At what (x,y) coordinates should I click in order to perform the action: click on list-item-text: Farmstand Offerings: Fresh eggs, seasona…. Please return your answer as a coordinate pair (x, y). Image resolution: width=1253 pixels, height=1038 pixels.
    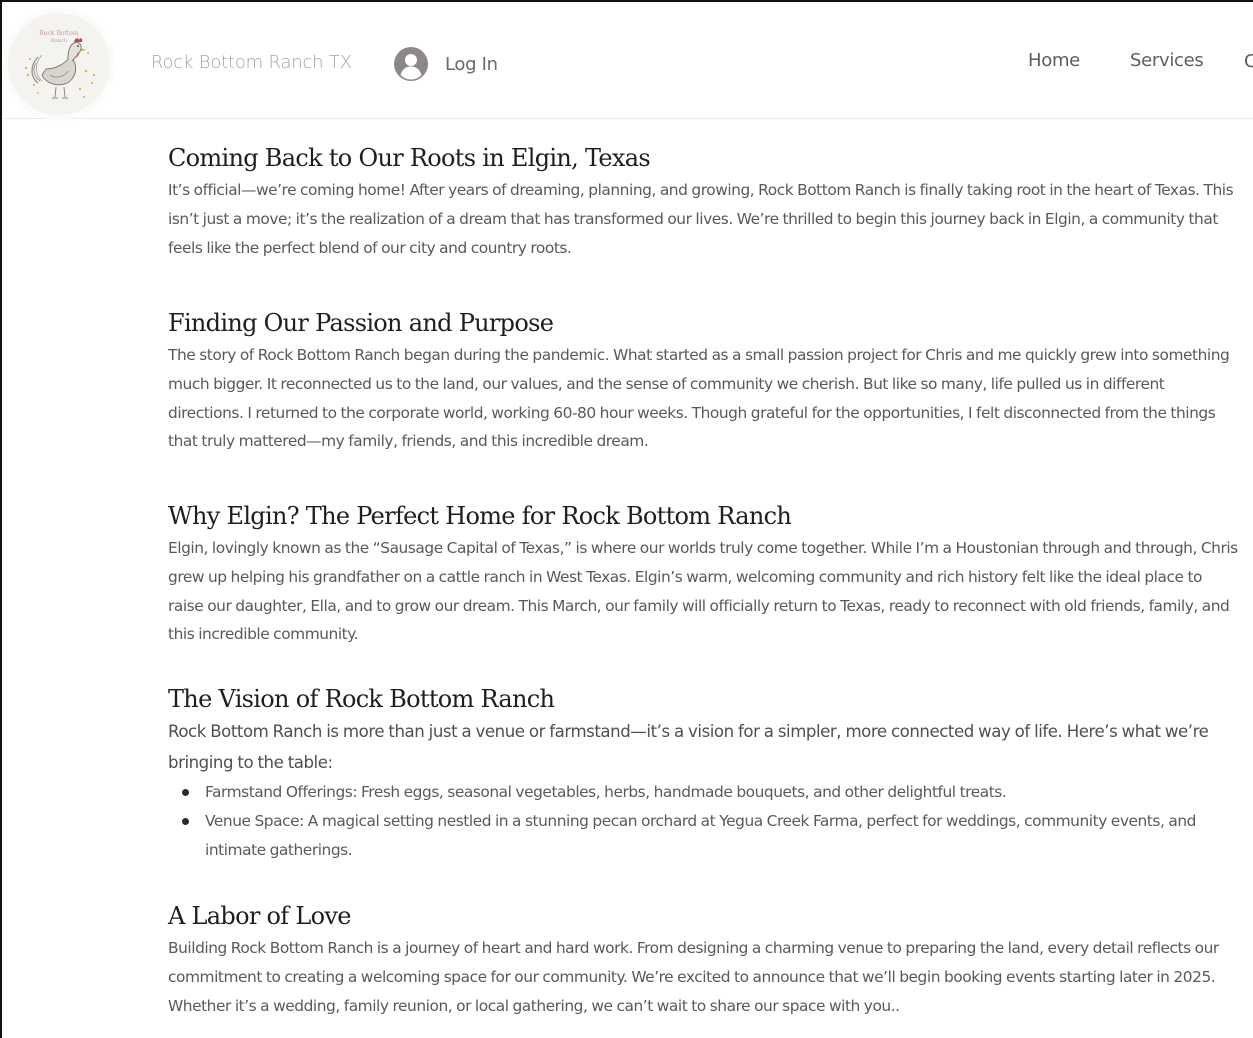
    Looking at the image, I should click on (606, 792).